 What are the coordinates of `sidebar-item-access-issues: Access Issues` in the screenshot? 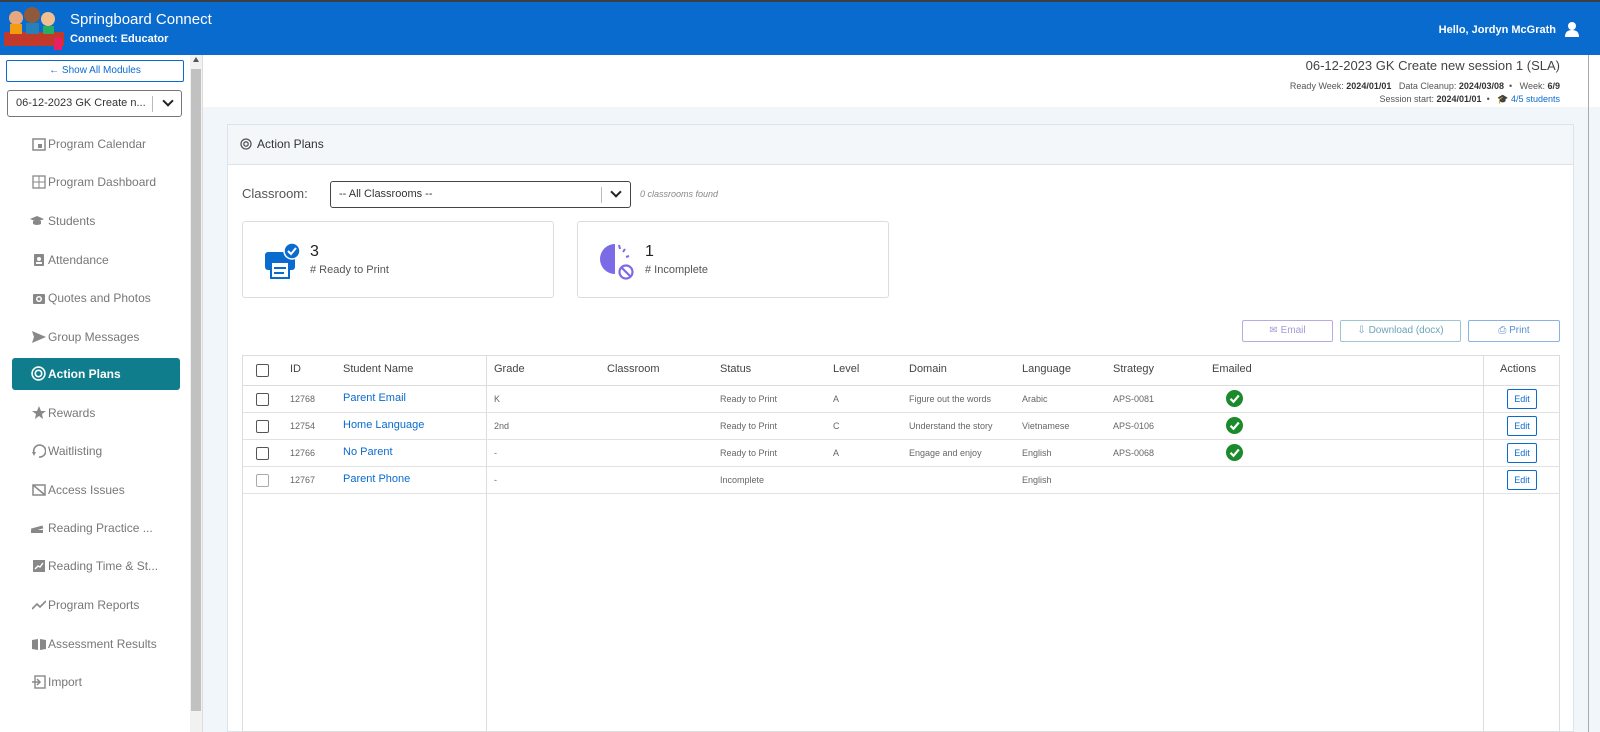 It's located at (96, 490).